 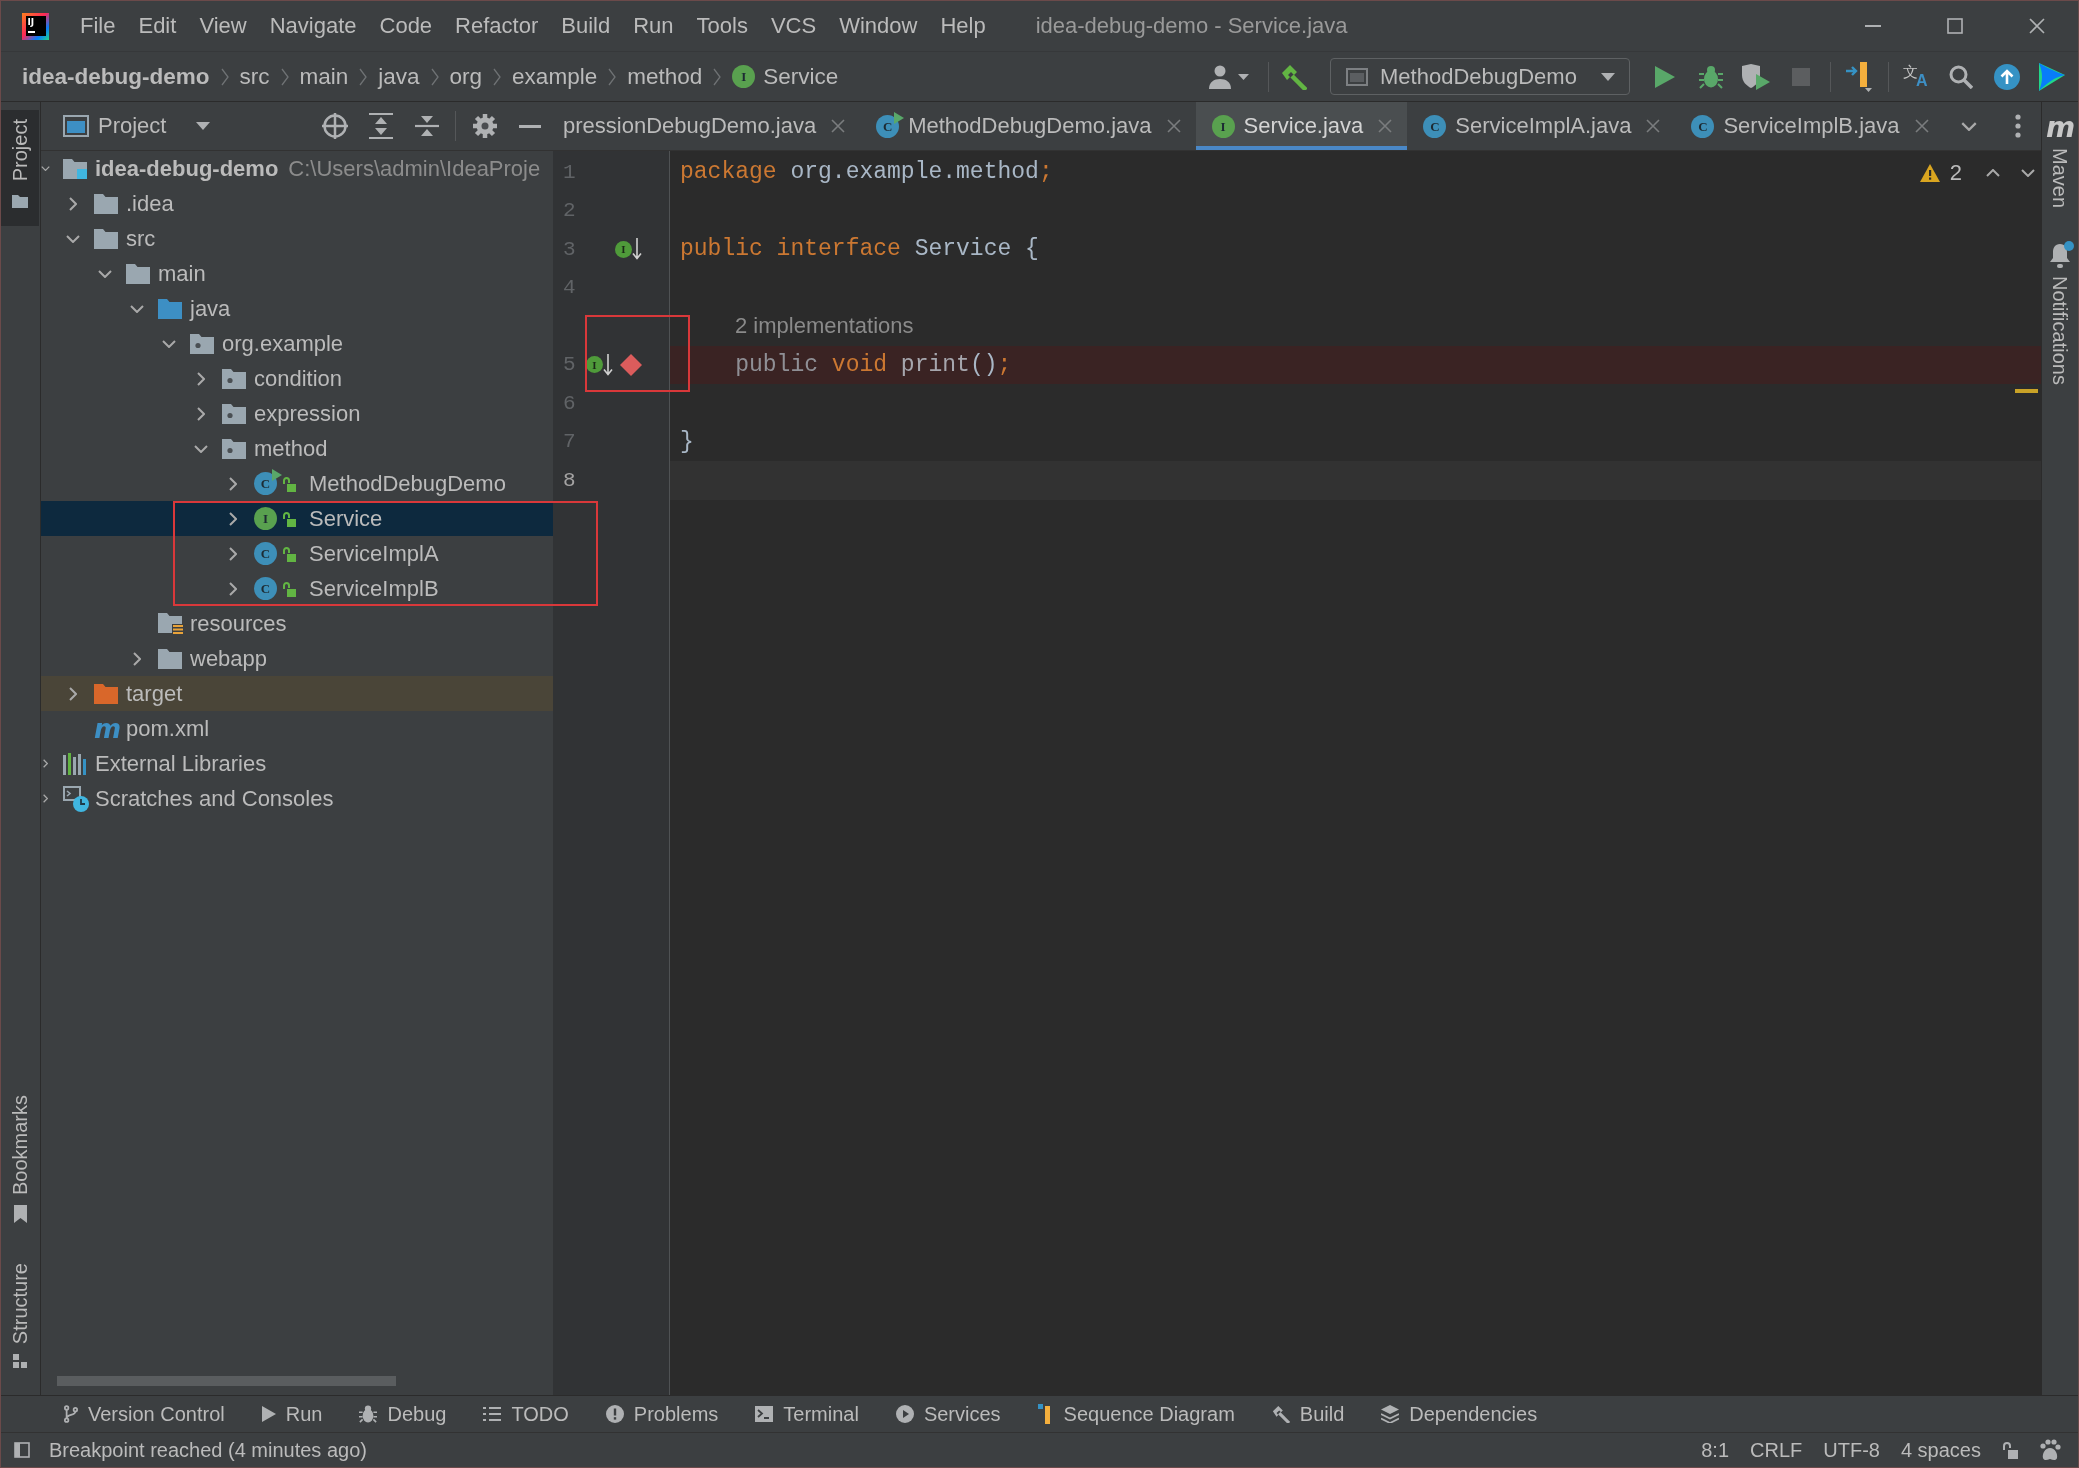 I want to click on tree-item: target, so click(x=297, y=693).